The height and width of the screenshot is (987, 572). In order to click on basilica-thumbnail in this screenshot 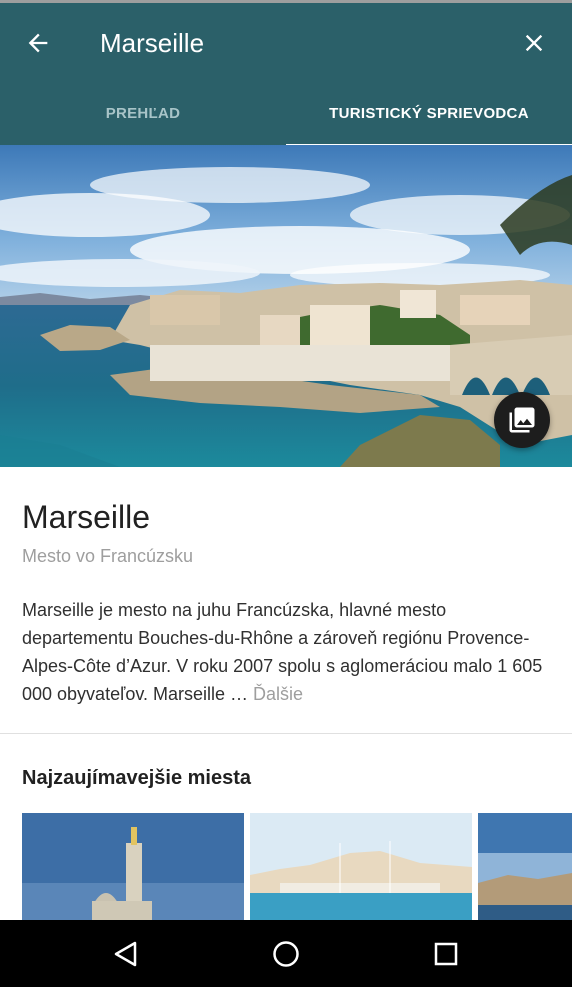, I will do `click(133, 867)`.